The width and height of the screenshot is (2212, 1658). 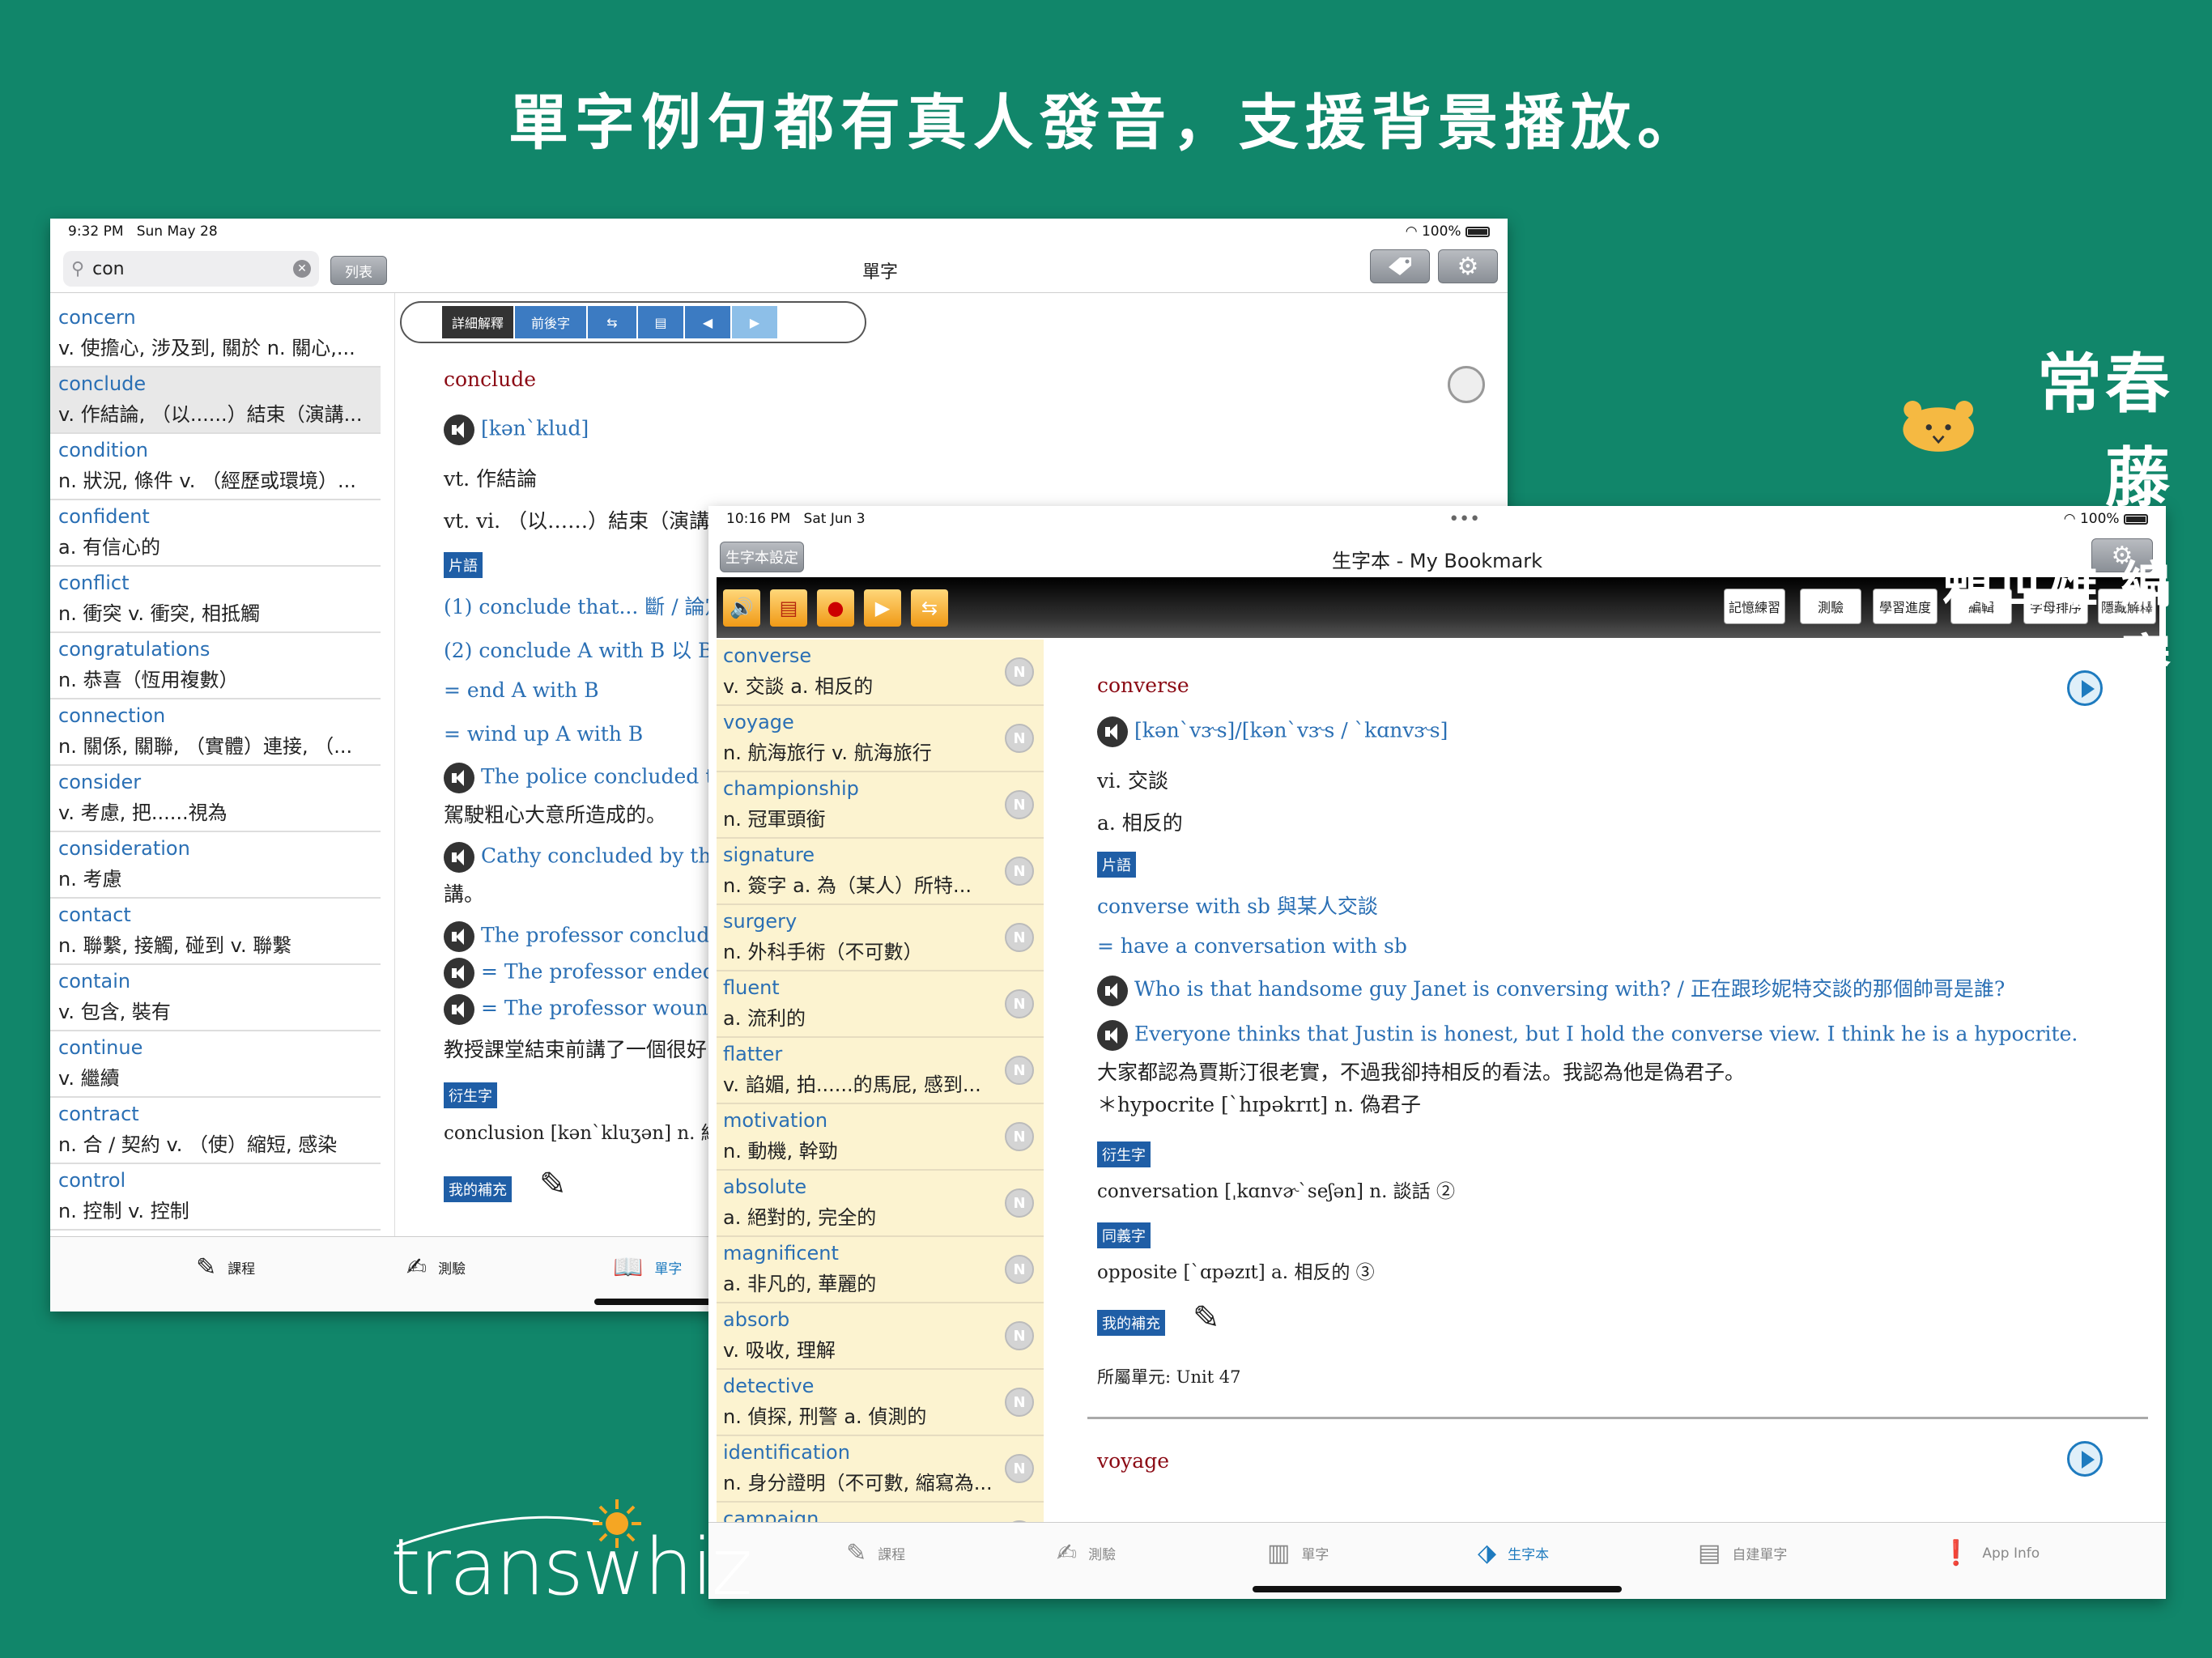 I want to click on pronunciation: [kən`vɝs]/[kən`vɝs / `kɑnvɝs], so click(x=1291, y=730).